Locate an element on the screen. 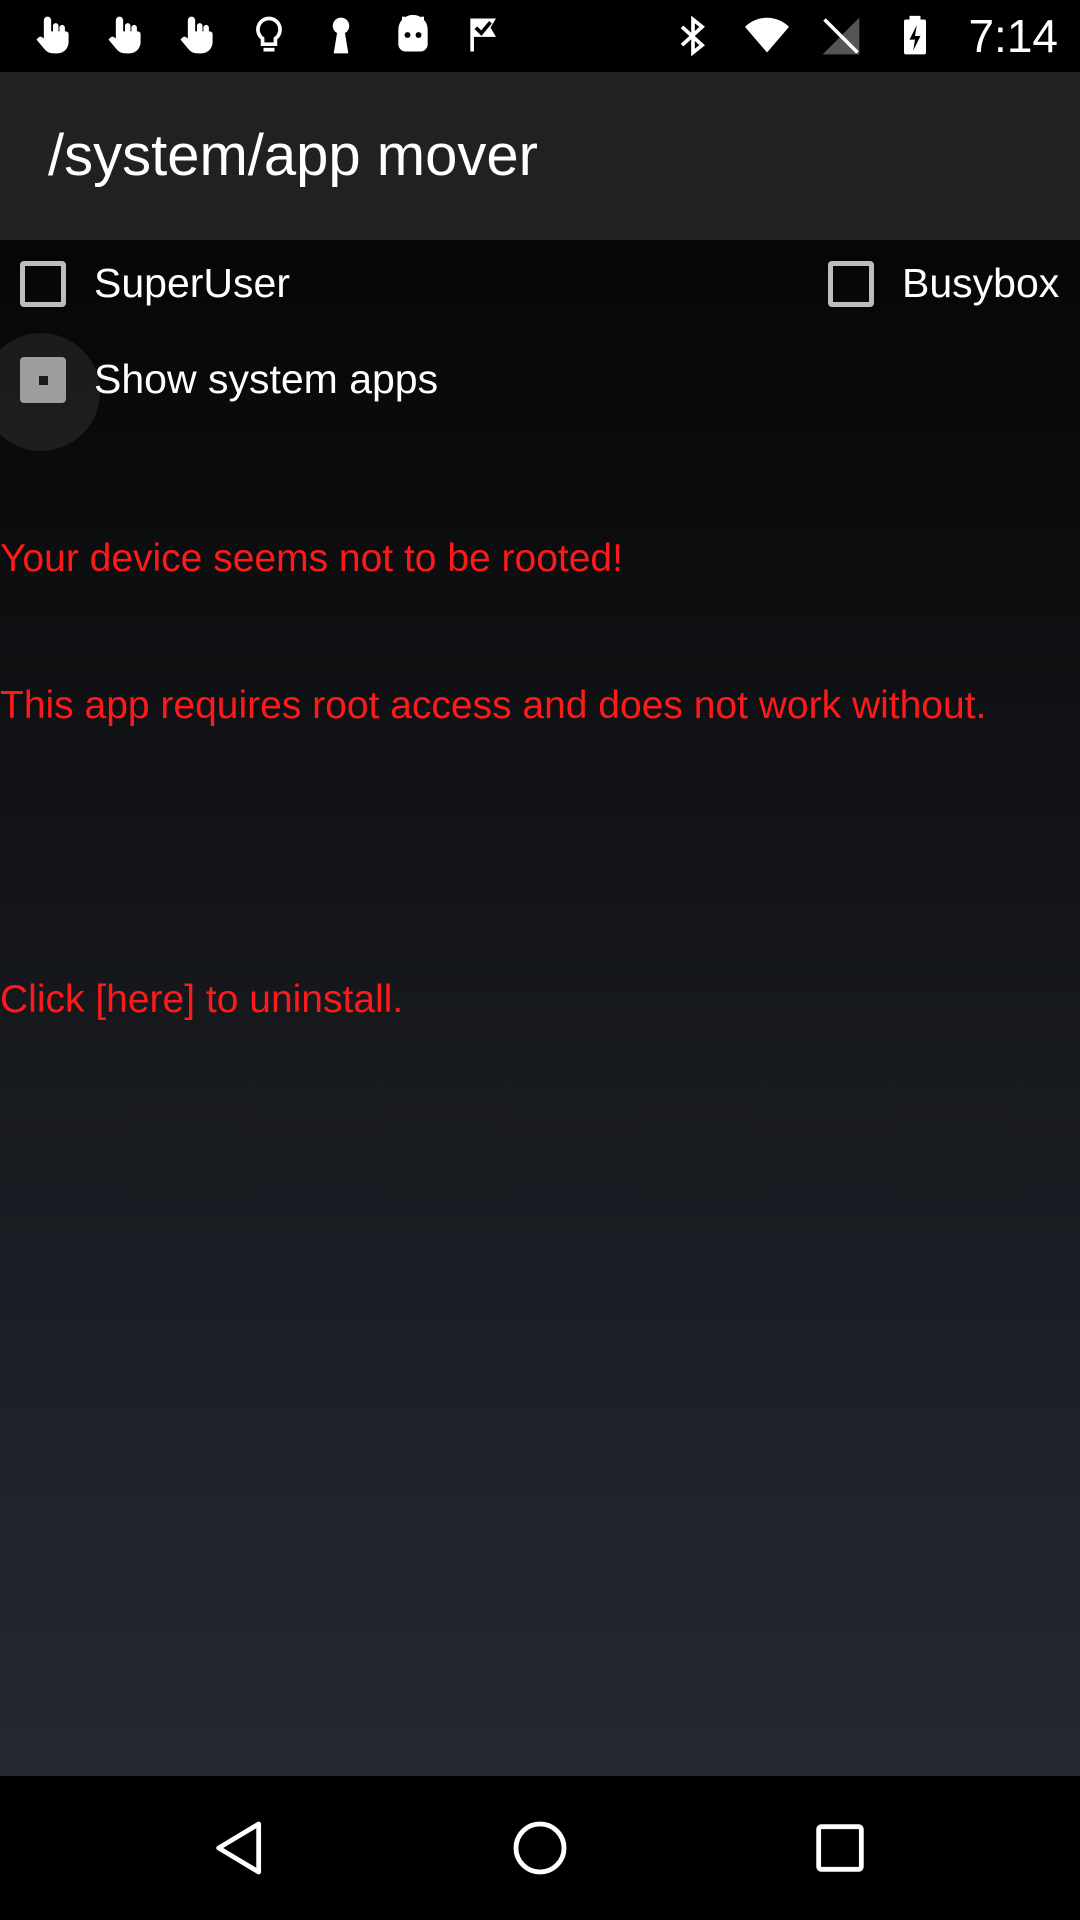 The height and width of the screenshot is (1920, 1080). android-face-icon is located at coordinates (413, 35).